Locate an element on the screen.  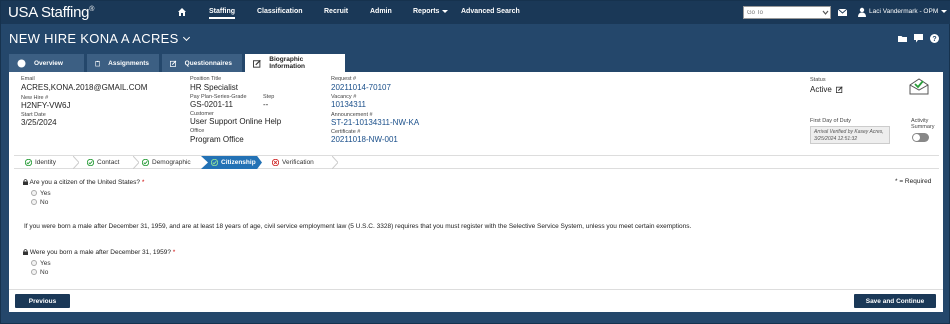
email-value: ACRES,KONA.2018@GMAIL.COM is located at coordinates (84, 87).